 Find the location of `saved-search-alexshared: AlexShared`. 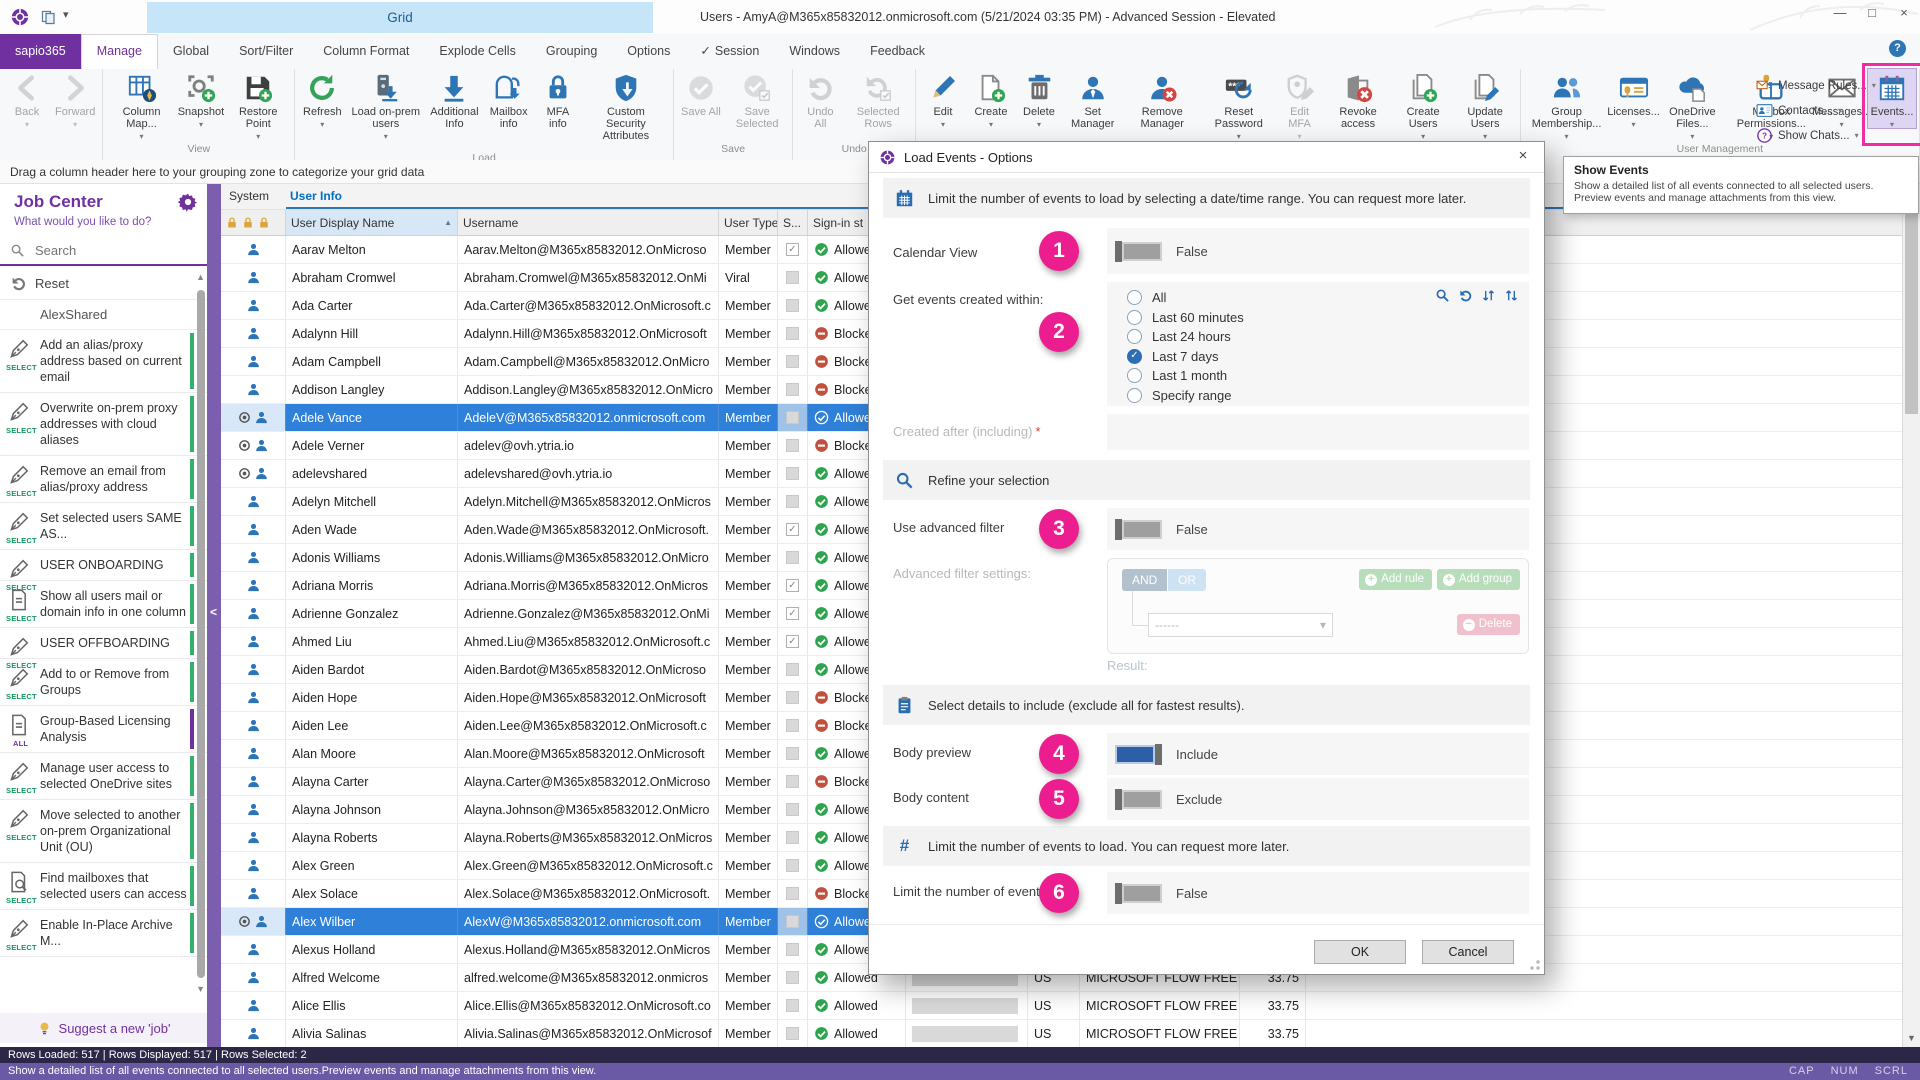

saved-search-alexshared: AlexShared is located at coordinates (103, 315).